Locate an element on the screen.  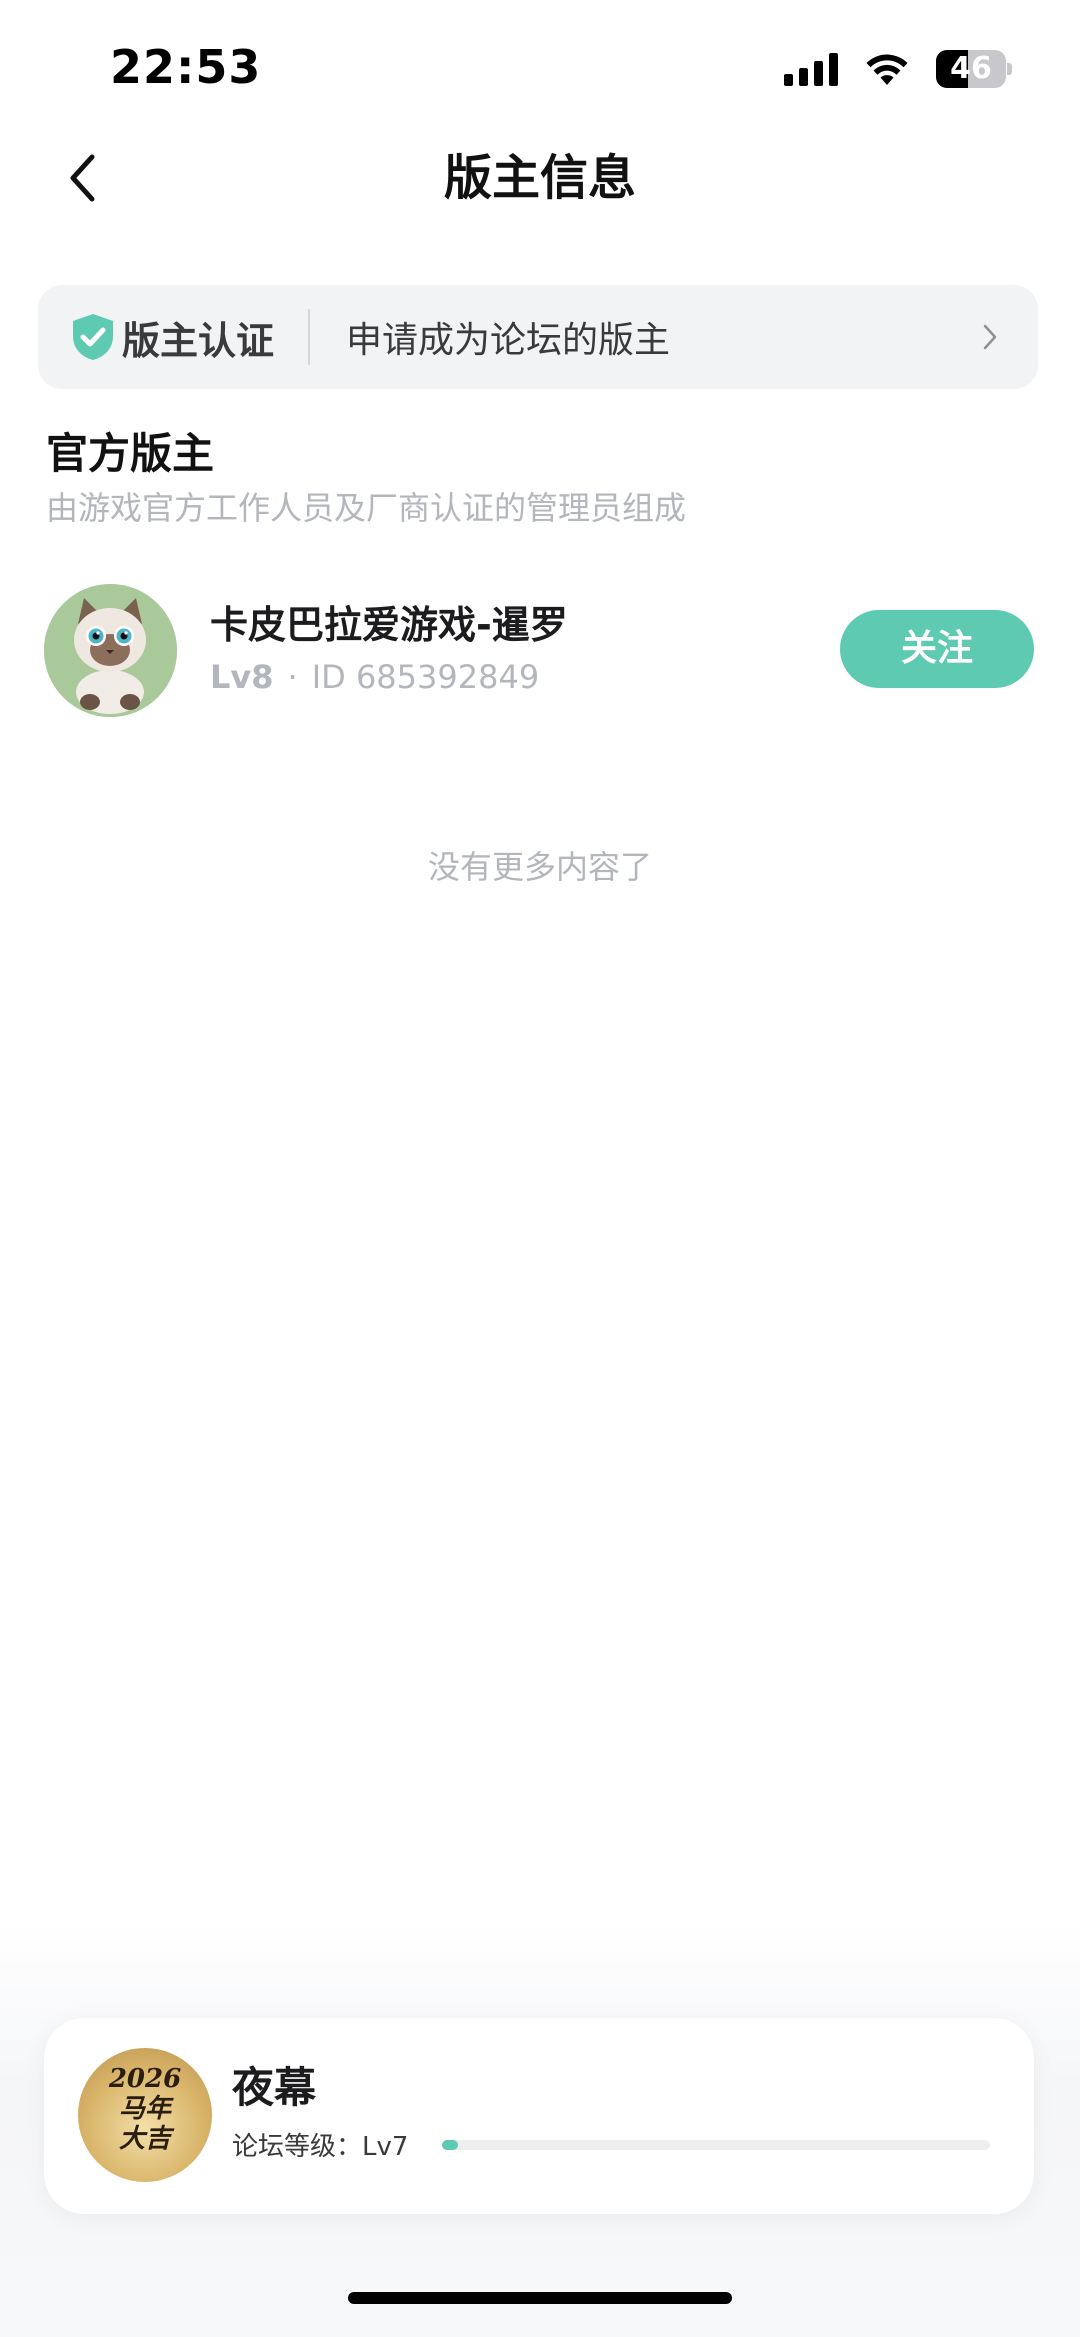
moderator-meta: Lv8 · ID 685392849 is located at coordinates (374, 677).